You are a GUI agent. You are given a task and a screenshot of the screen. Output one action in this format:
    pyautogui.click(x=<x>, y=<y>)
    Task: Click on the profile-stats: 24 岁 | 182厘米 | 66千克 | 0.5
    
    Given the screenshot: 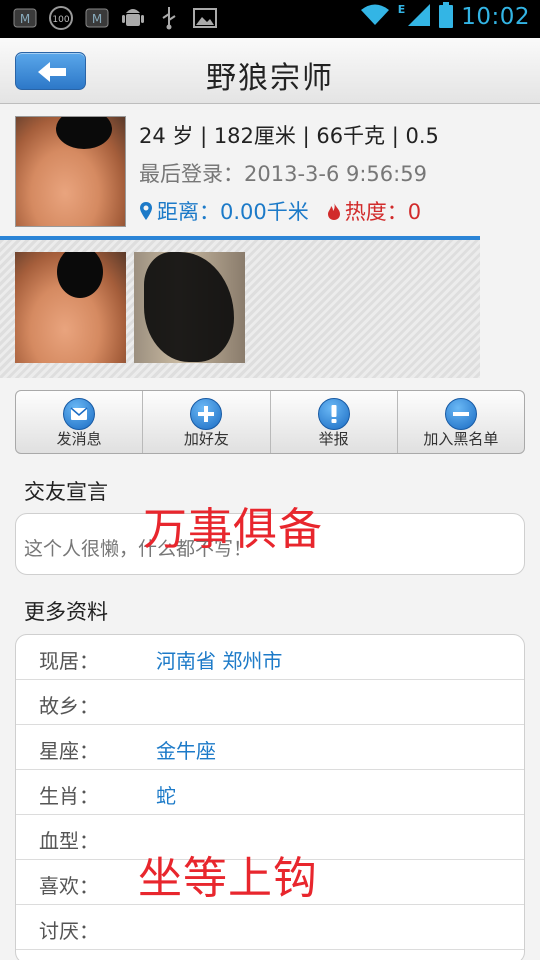 What is the action you would take?
    pyautogui.click(x=289, y=136)
    